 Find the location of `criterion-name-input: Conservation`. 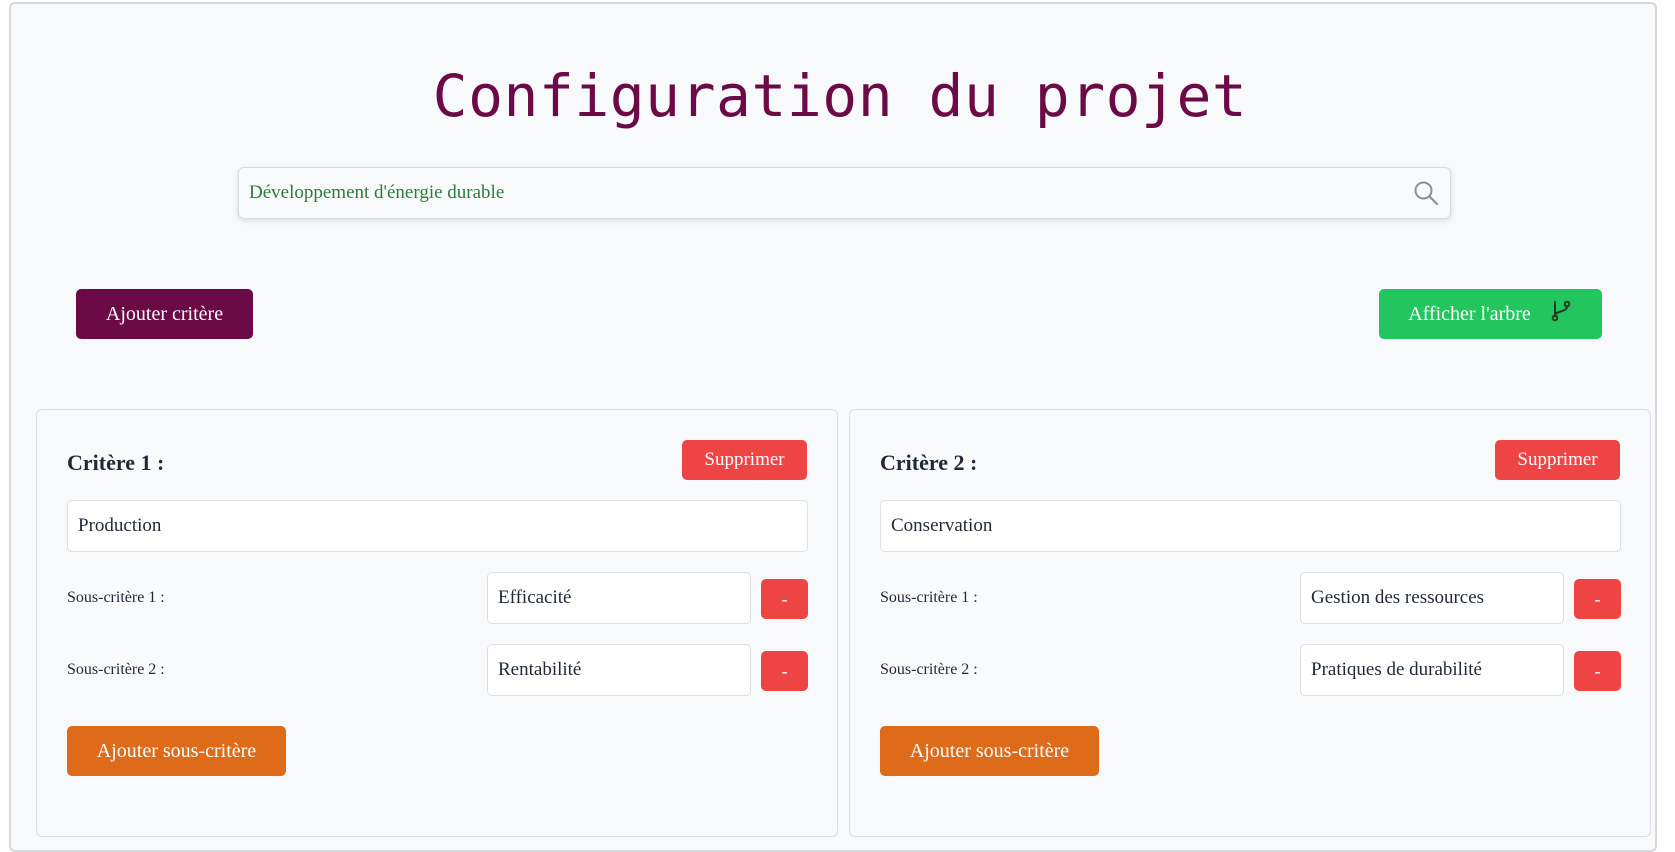

criterion-name-input: Conservation is located at coordinates (1250, 526).